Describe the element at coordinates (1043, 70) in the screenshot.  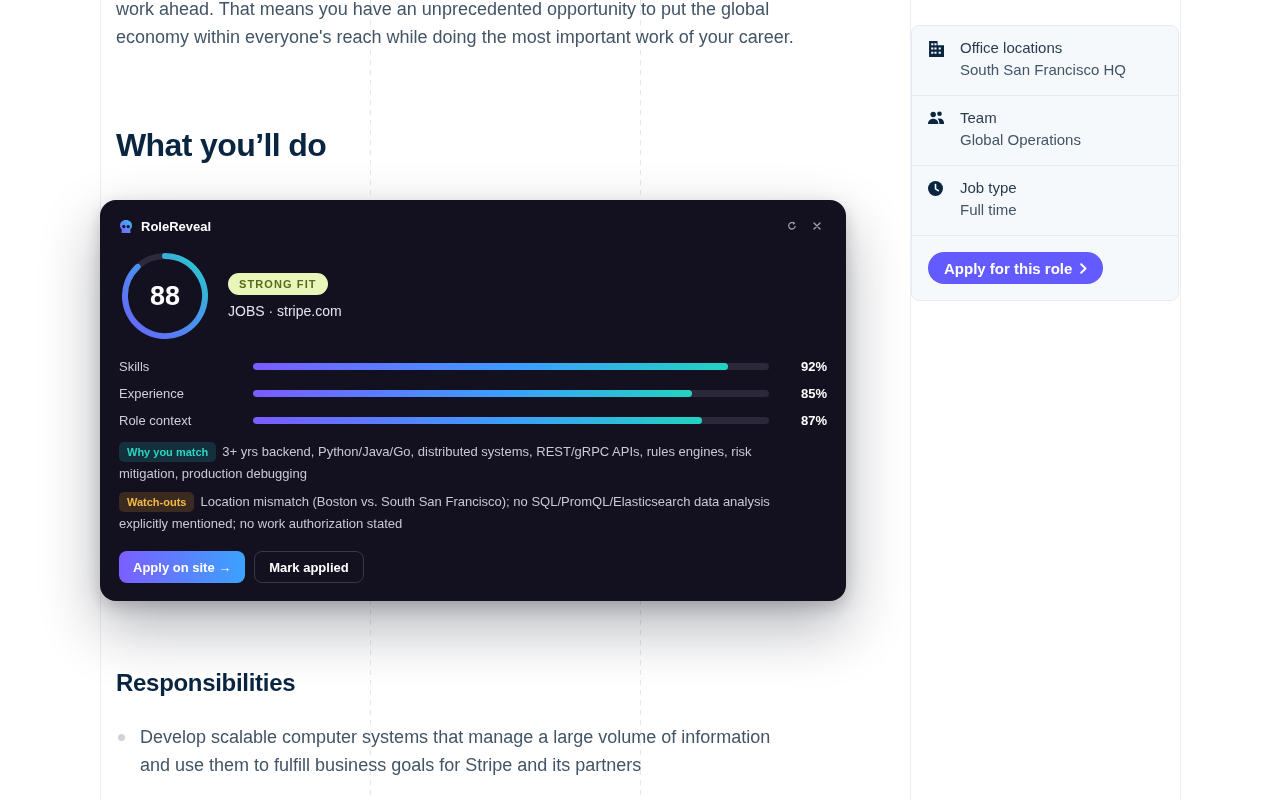
I see `detail-value: South San Francisco HQ` at that location.